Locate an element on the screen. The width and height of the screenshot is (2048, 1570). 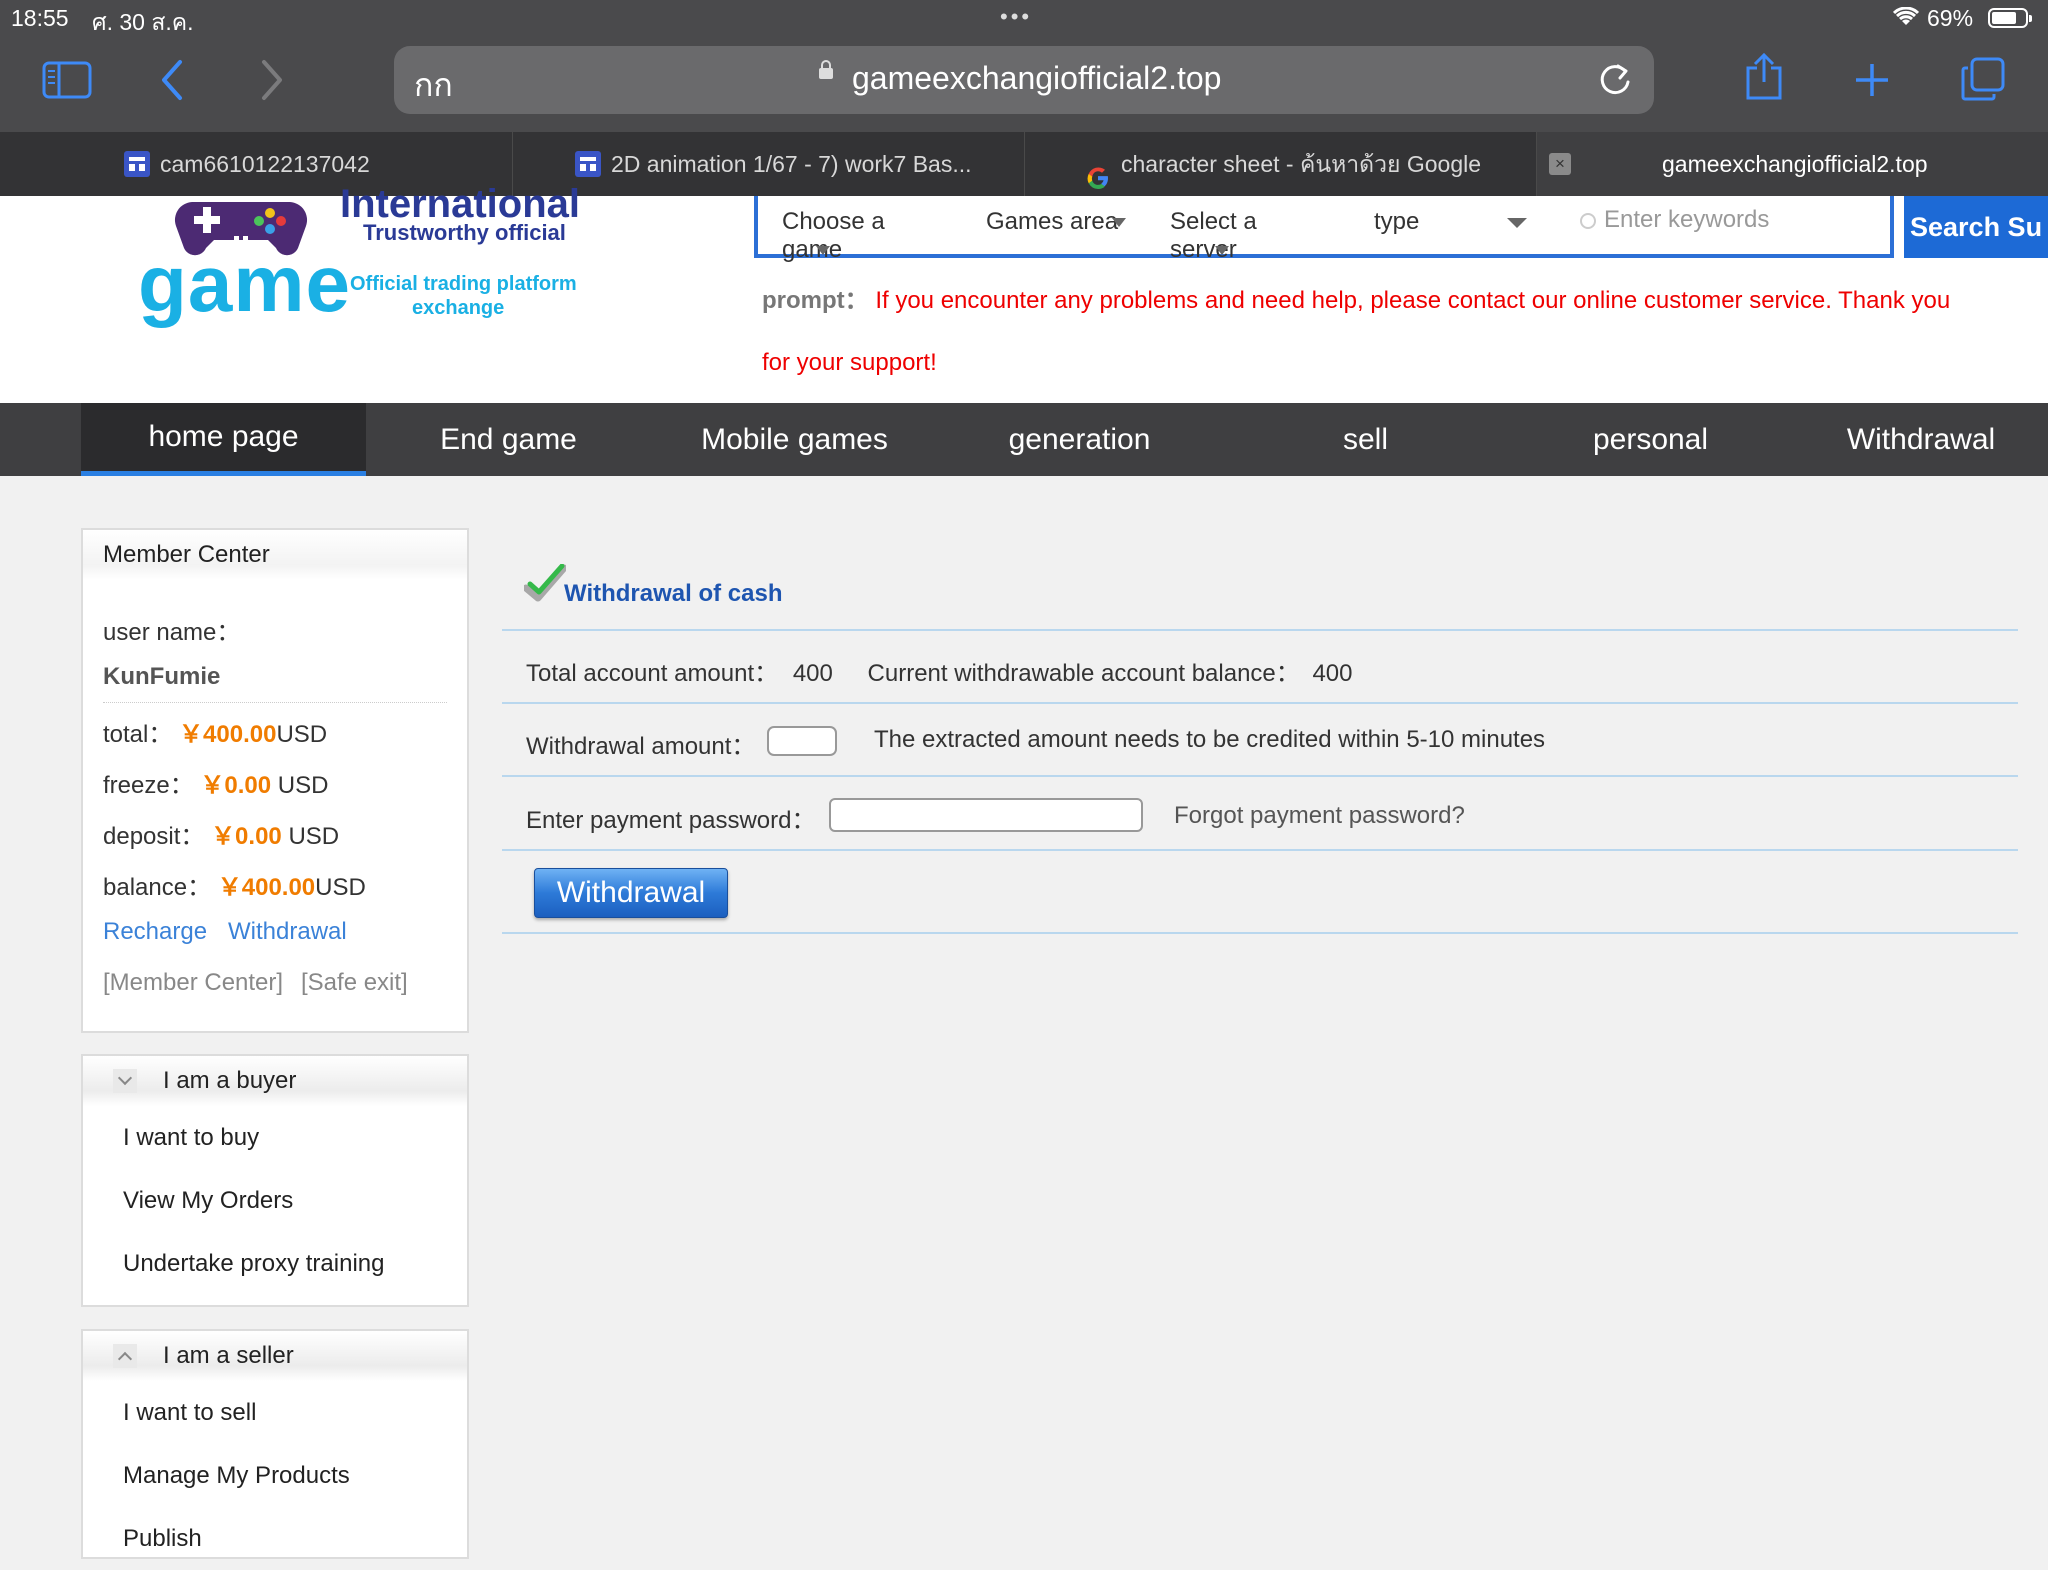
seller-menu-header: I am a seller is located at coordinates (275, 1356).